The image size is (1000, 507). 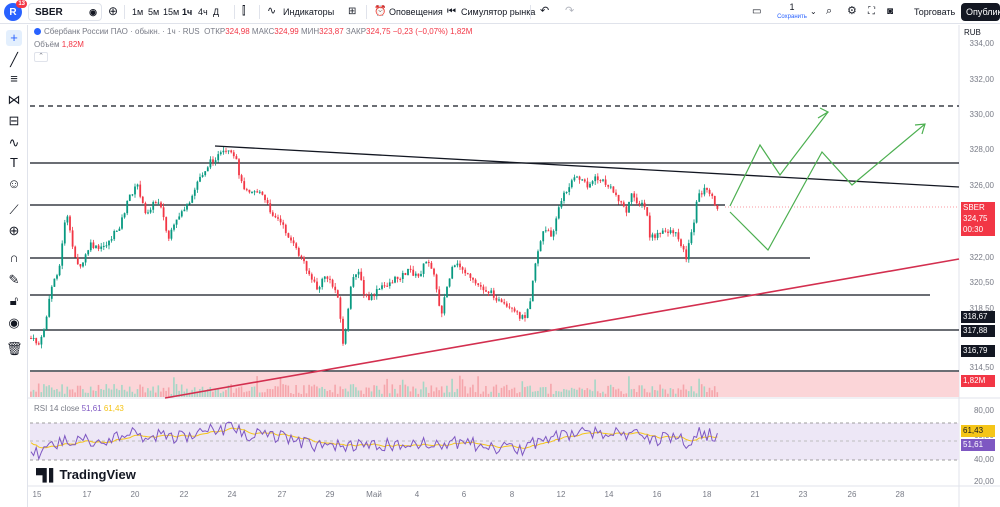 What do you see at coordinates (823, 113) in the screenshot?
I see `forecast-arrow-head` at bounding box center [823, 113].